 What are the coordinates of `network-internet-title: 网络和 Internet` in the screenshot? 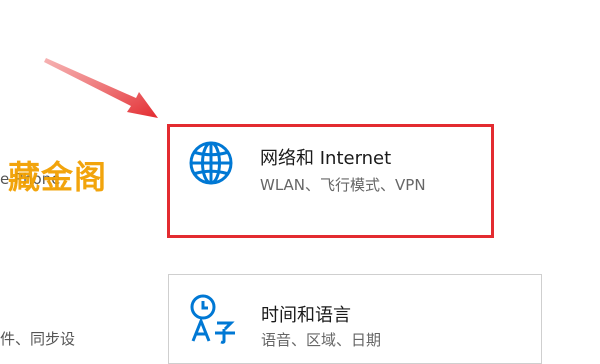 It's located at (326, 158).